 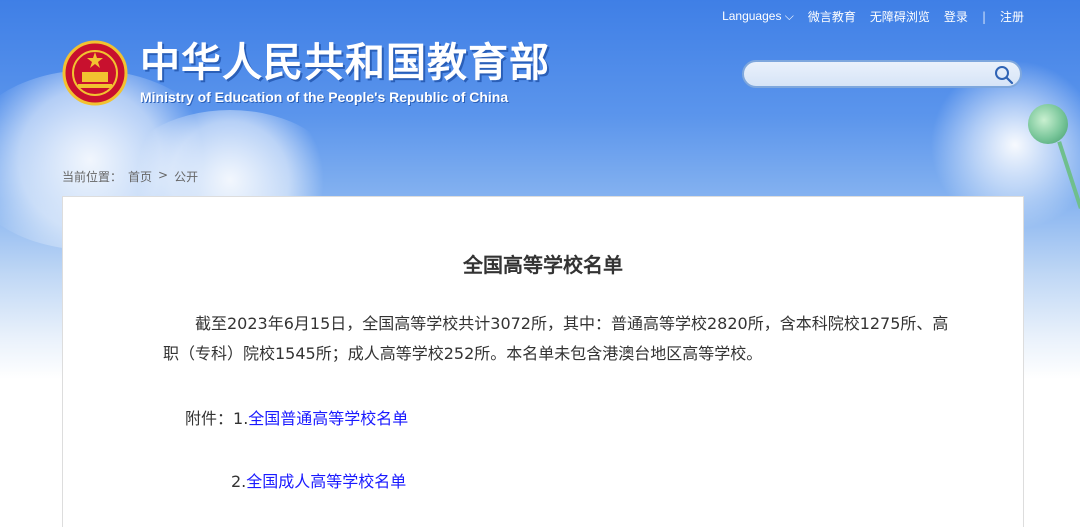 I want to click on article-title: 全国高等学校名单, so click(x=543, y=265).